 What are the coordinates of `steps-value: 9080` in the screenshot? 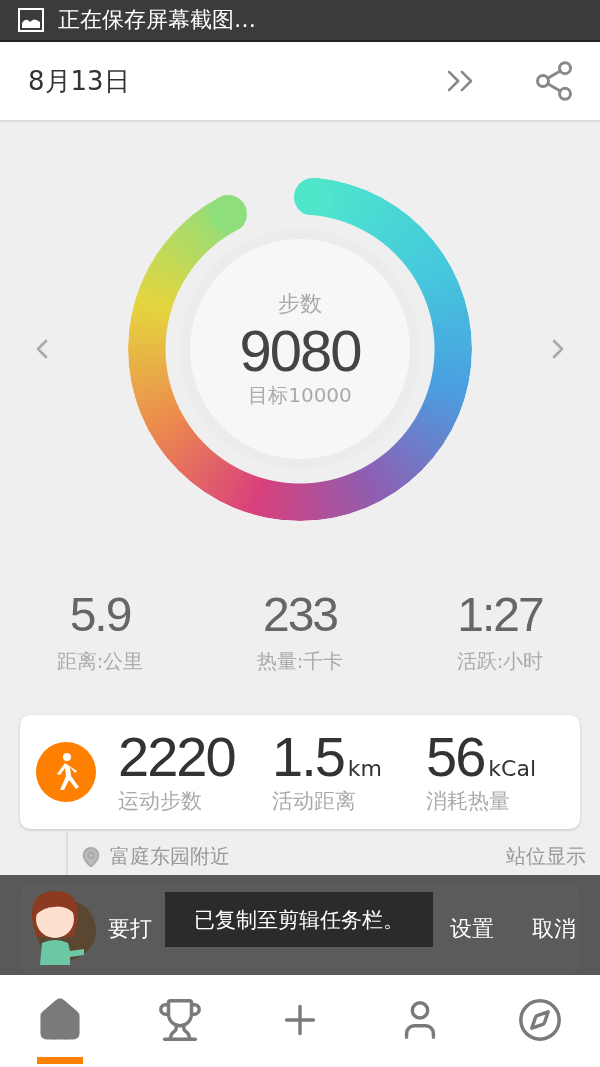 It's located at (300, 350).